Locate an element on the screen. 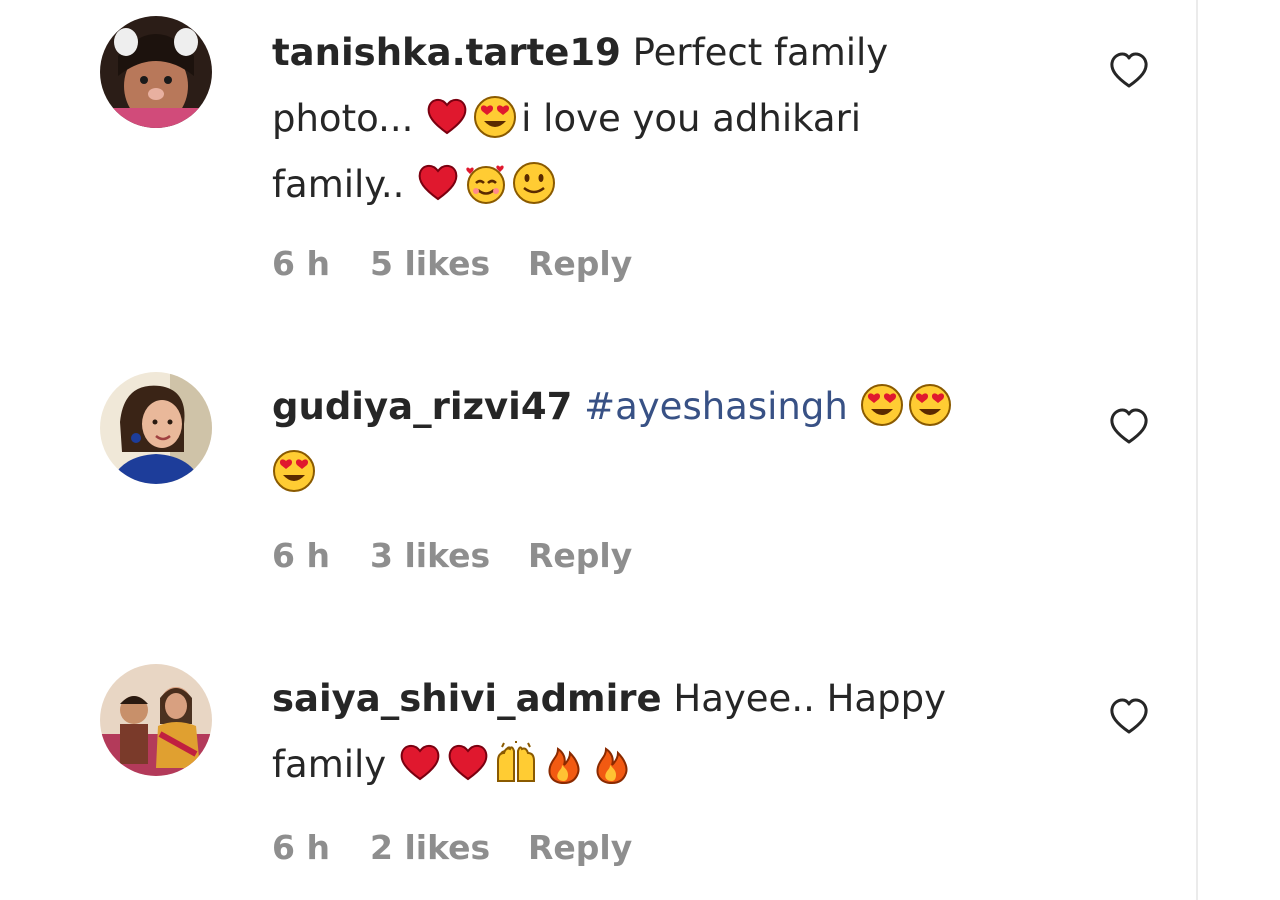 This screenshot has width=1280, height=900. comment-username: gudiya_rizvi47 is located at coordinates (422, 406).